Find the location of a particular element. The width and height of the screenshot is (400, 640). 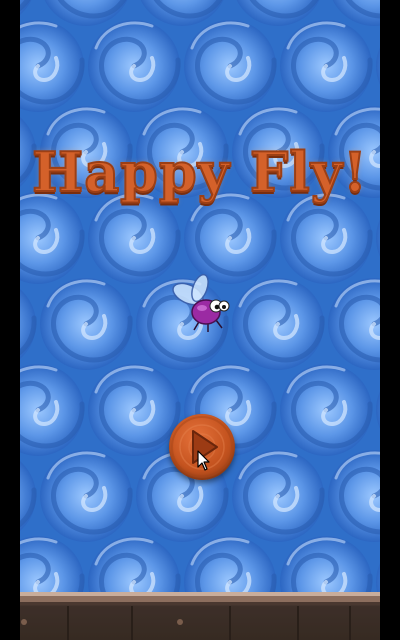

ground-planks is located at coordinates (200, 616).